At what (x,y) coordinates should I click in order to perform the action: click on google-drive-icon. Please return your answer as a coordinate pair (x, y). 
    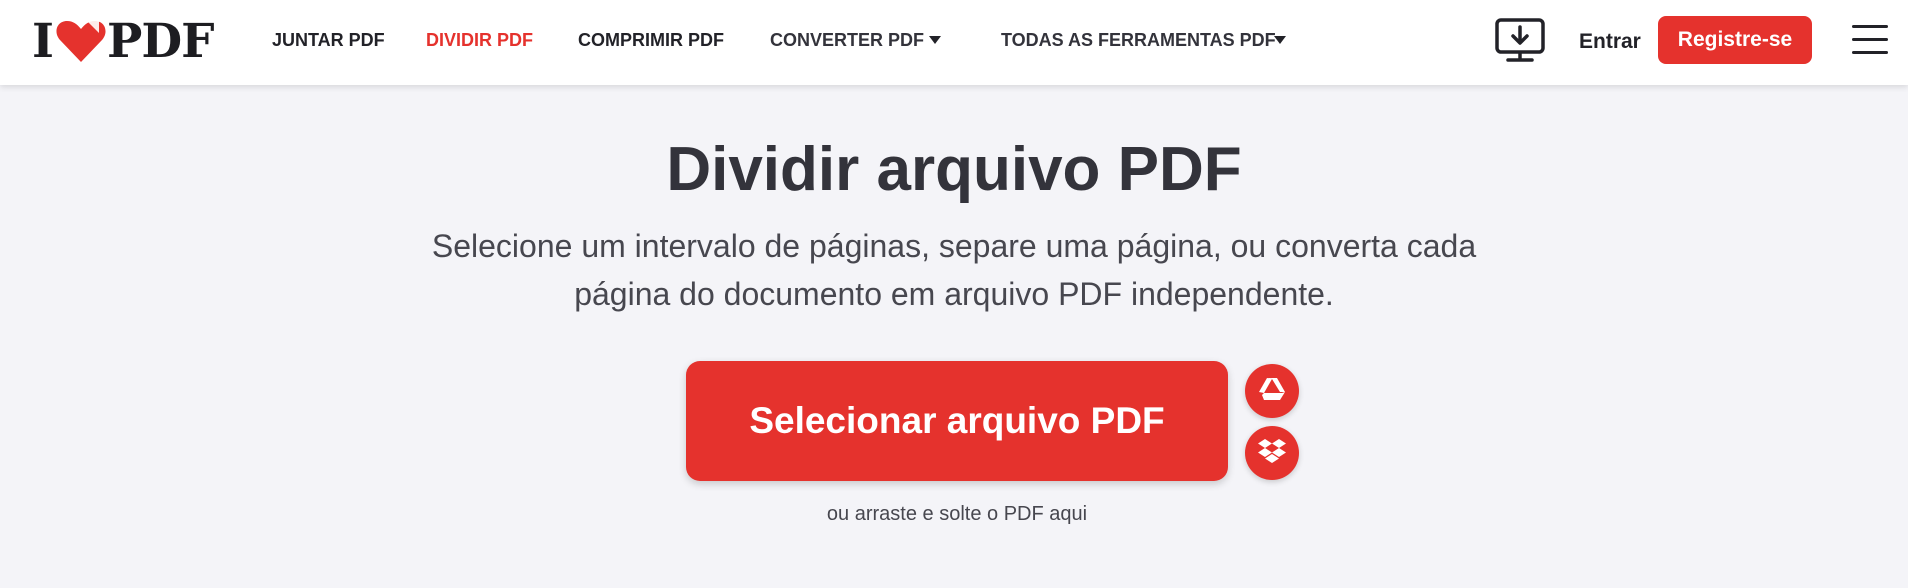
    Looking at the image, I should click on (1272, 391).